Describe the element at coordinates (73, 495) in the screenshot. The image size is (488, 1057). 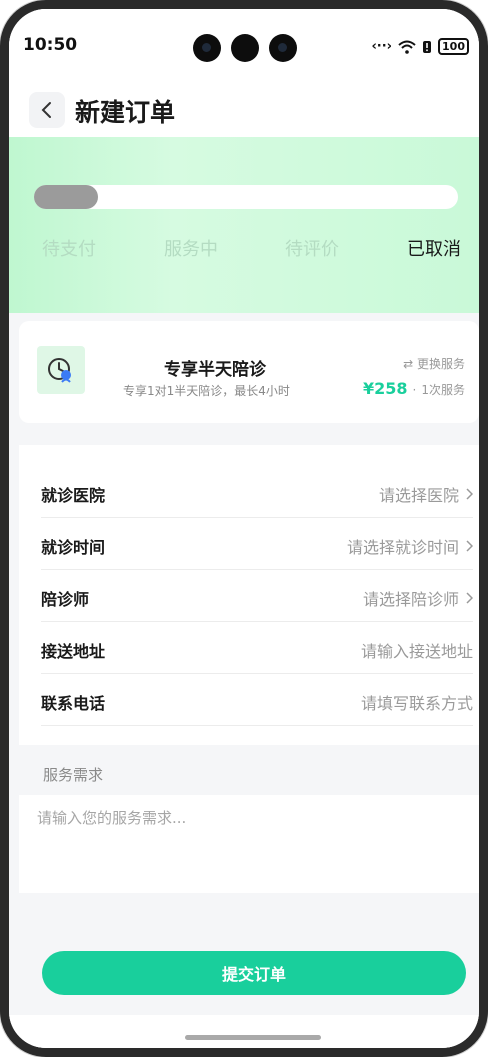
I see `hospital-label: 就诊医院` at that location.